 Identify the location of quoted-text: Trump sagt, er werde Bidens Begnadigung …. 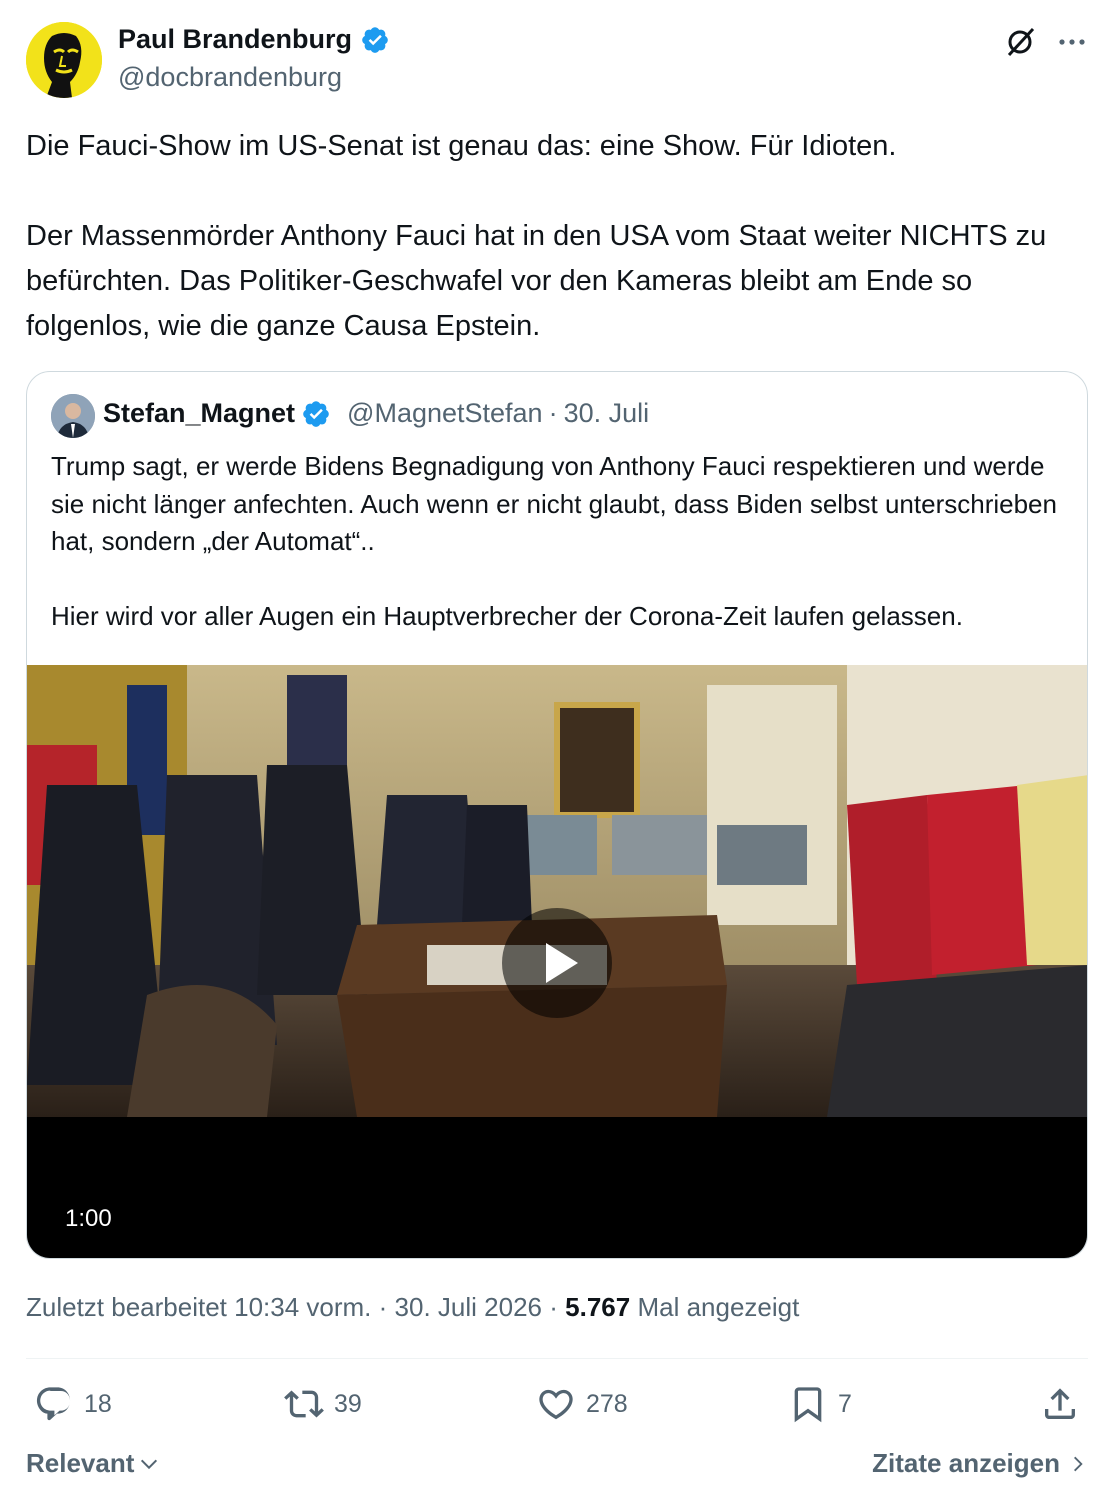
(561, 541).